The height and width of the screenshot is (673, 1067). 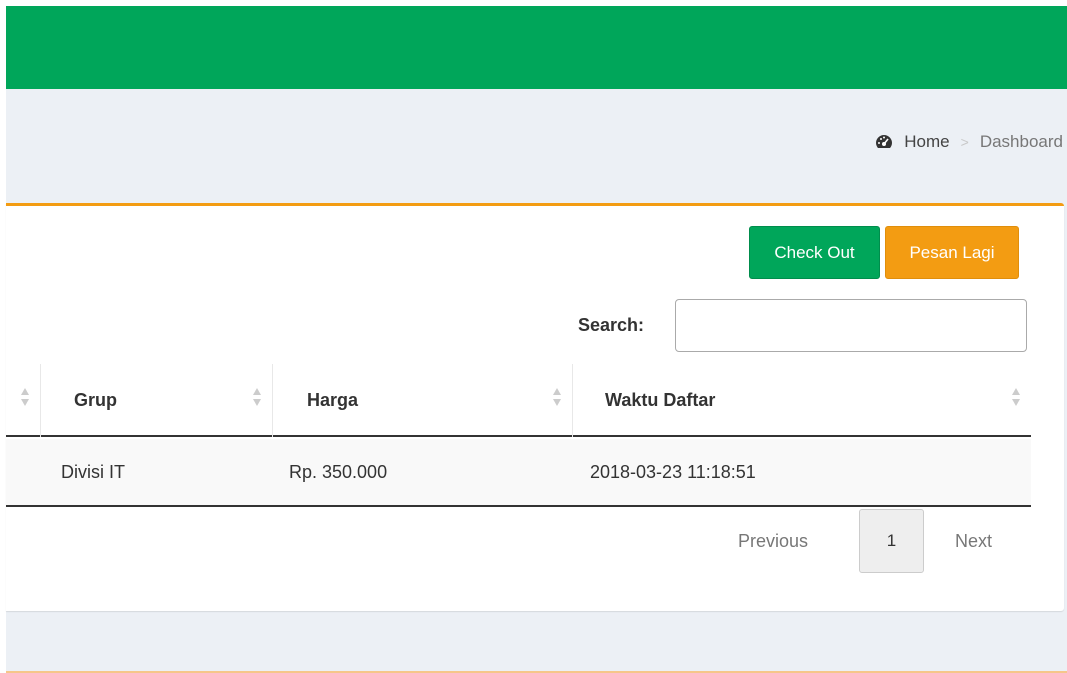 I want to click on cell-grup: Divisi IT, so click(x=93, y=471).